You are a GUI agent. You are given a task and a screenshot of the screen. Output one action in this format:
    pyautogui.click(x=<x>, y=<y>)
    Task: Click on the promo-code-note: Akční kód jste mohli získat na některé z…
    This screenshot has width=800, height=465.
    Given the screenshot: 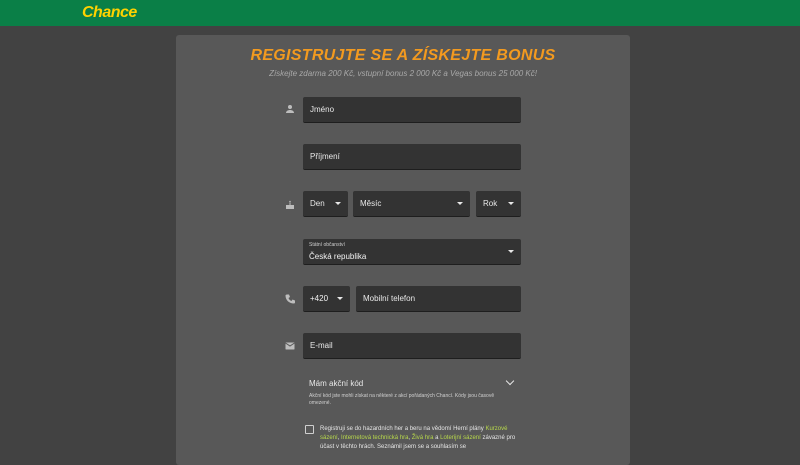 What is the action you would take?
    pyautogui.click(x=402, y=399)
    